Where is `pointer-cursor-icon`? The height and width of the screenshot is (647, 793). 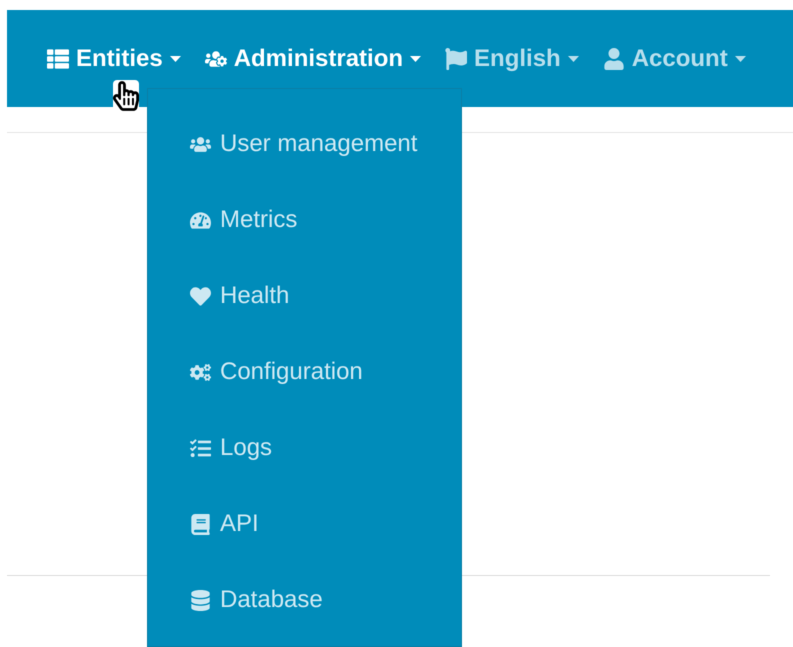
pointer-cursor-icon is located at coordinates (126, 96).